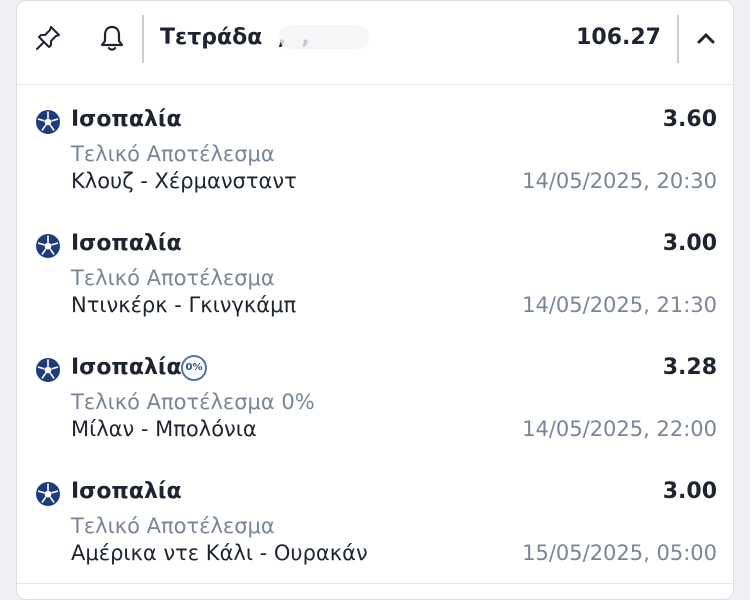 The image size is (750, 600). What do you see at coordinates (184, 305) in the screenshot?
I see `event-name: Ντινκέρκ - Γκινγκάμπ` at bounding box center [184, 305].